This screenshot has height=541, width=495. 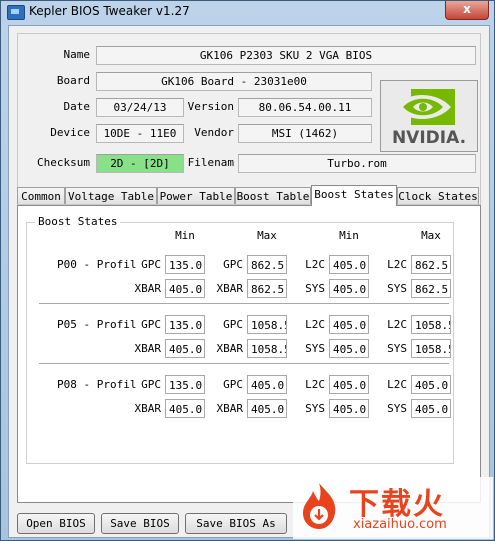 What do you see at coordinates (41, 195) in the screenshot?
I see `tab-common: Common` at bounding box center [41, 195].